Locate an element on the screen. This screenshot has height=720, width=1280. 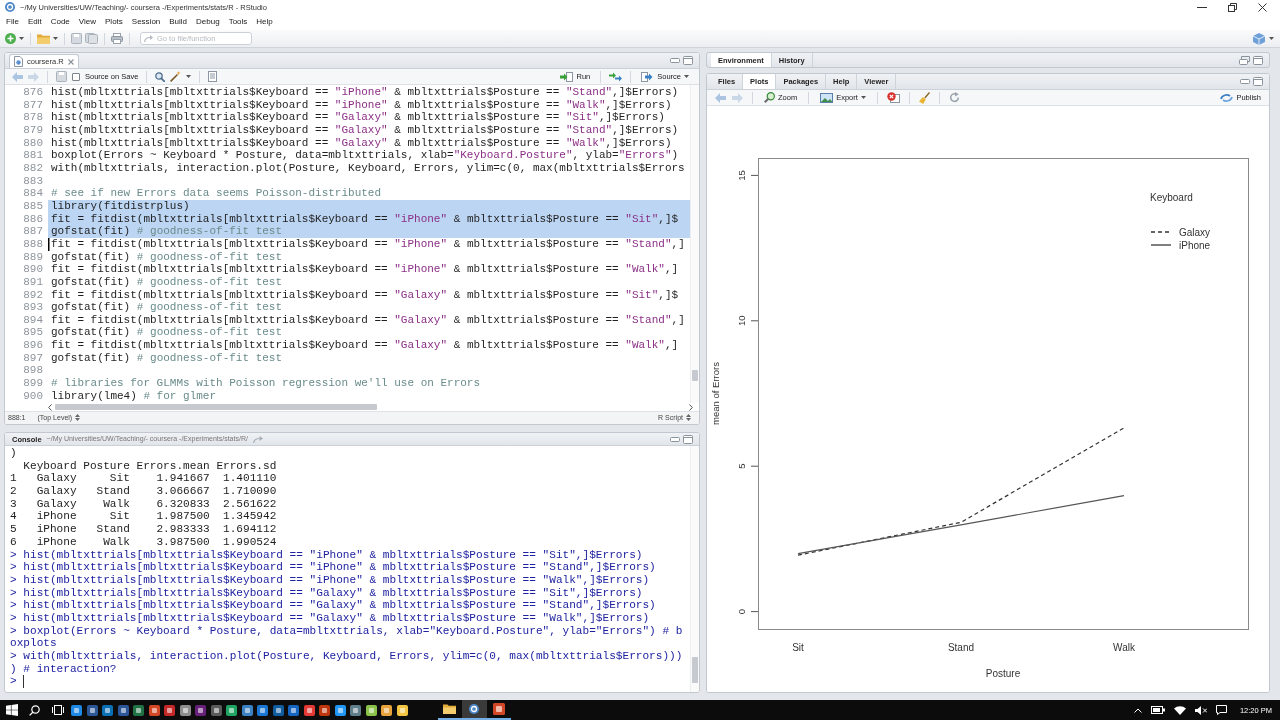
plus-icon is located at coordinates (10, 38).